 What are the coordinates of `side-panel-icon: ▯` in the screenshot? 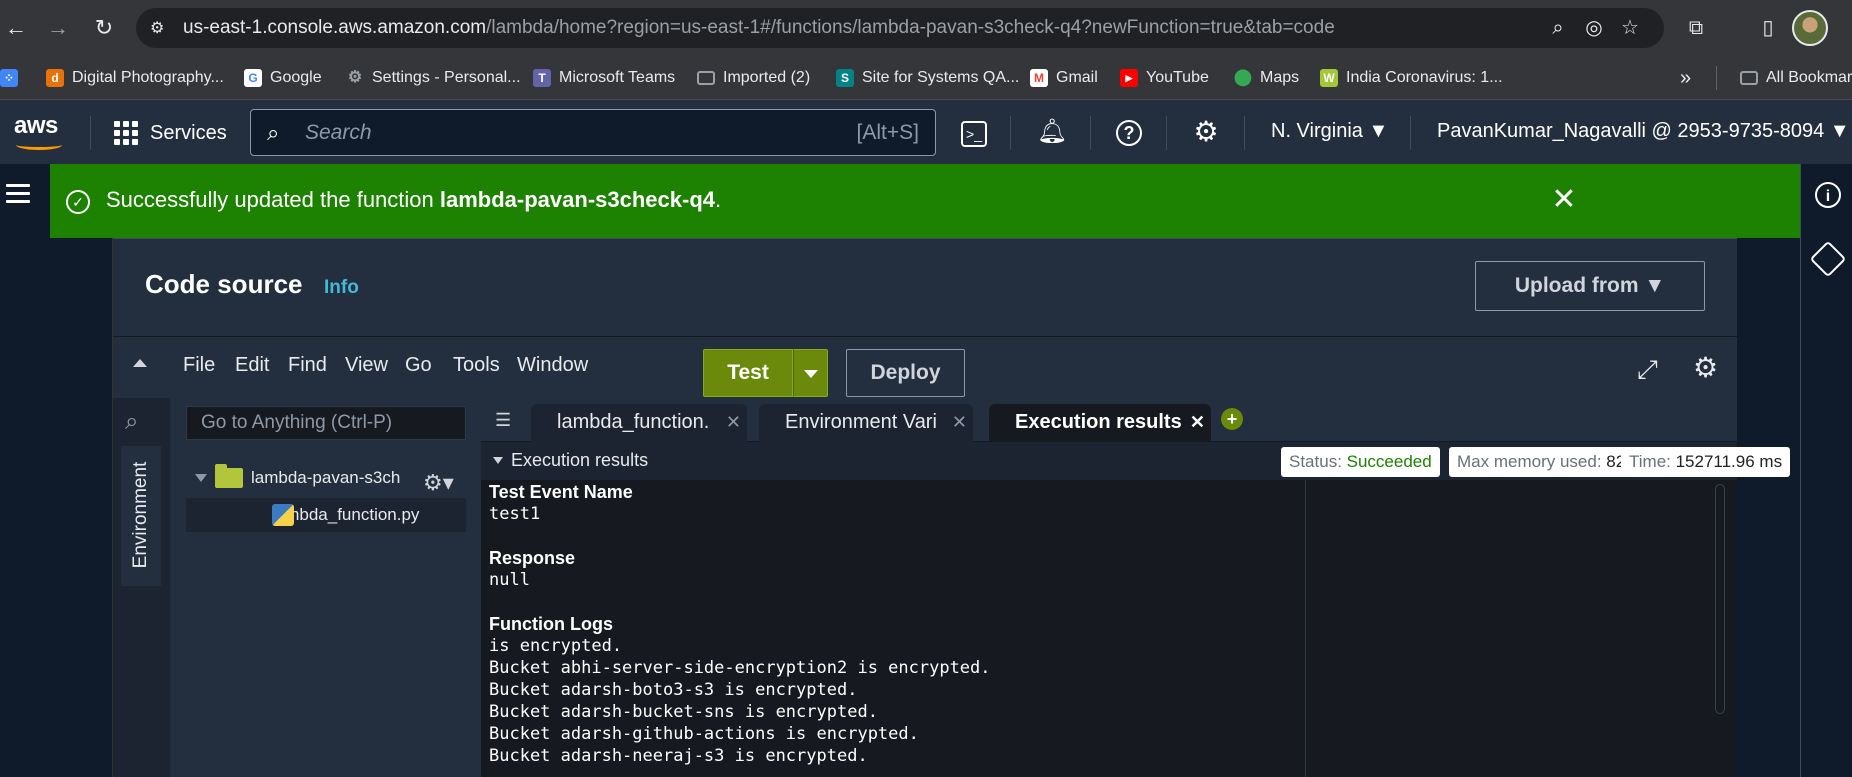 It's located at (1768, 28).